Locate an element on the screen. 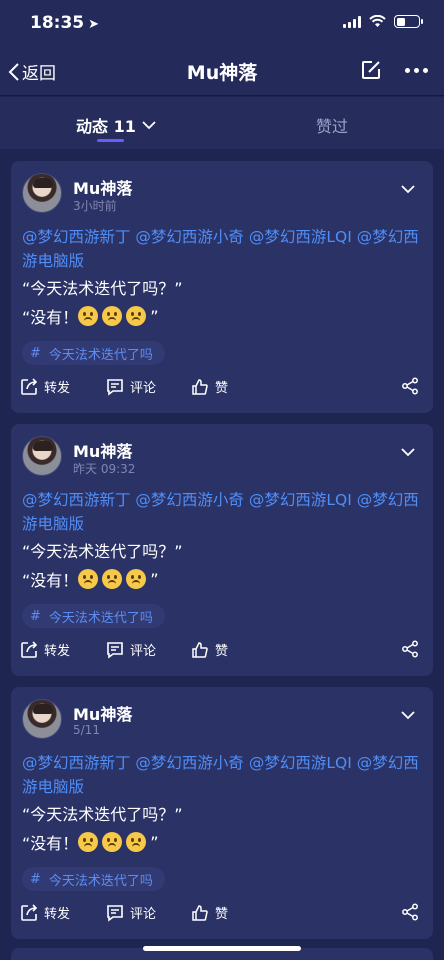  nav-bar: 返回 Mu神落 is located at coordinates (222, 71).